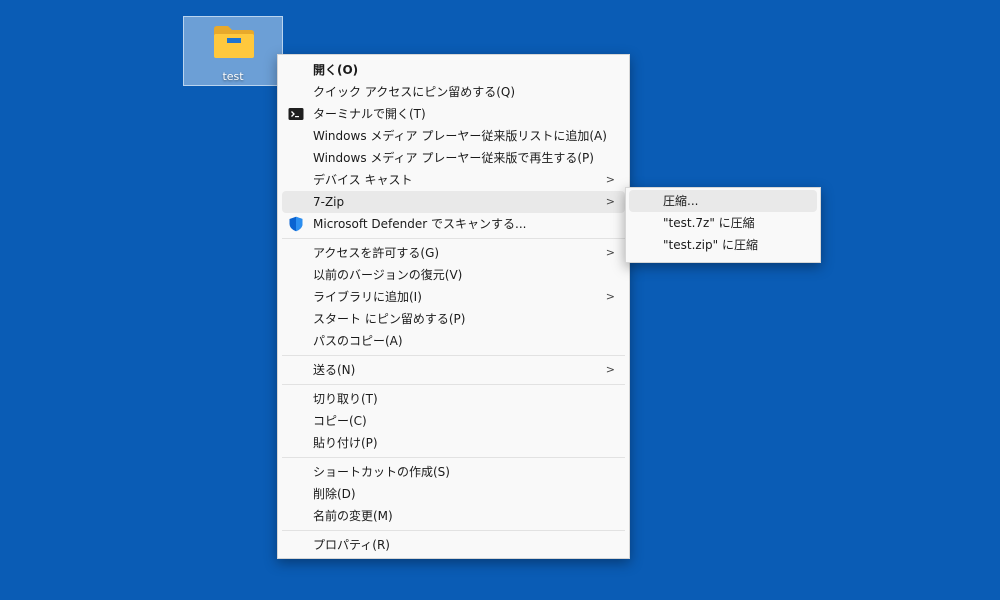 This screenshot has height=600, width=1000. What do you see at coordinates (453, 70) in the screenshot?
I see `menu-item-o: 開く(O)` at bounding box center [453, 70].